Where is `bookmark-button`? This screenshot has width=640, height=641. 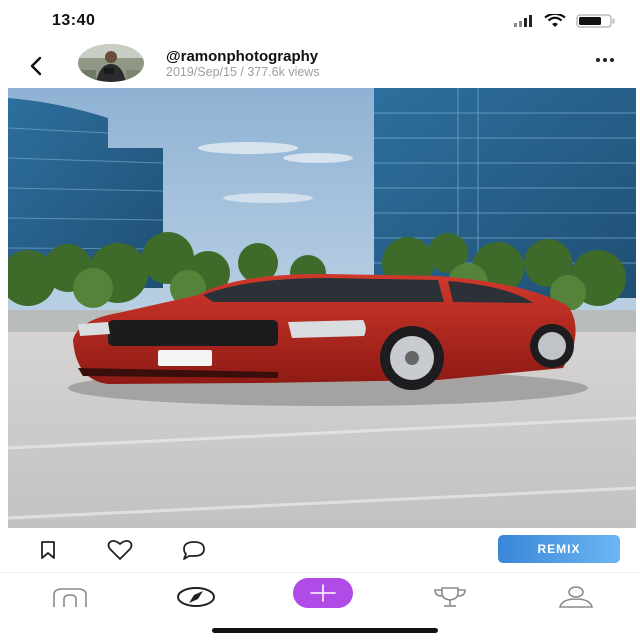
bookmark-button is located at coordinates (48, 550).